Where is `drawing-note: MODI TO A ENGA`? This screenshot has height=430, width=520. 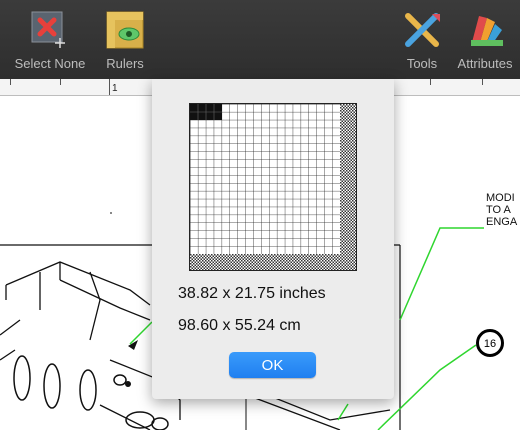
drawing-note: MODI TO A ENGA is located at coordinates (502, 210).